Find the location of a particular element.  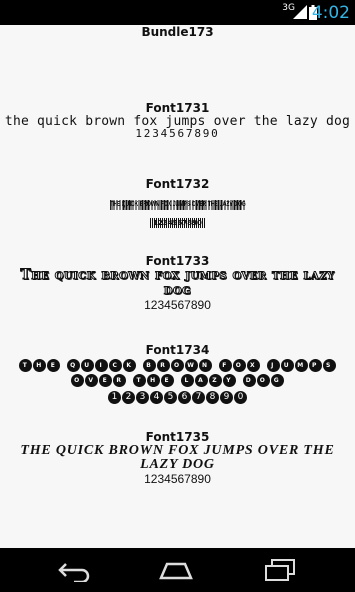

glyph: k is located at coordinates (130, 365).